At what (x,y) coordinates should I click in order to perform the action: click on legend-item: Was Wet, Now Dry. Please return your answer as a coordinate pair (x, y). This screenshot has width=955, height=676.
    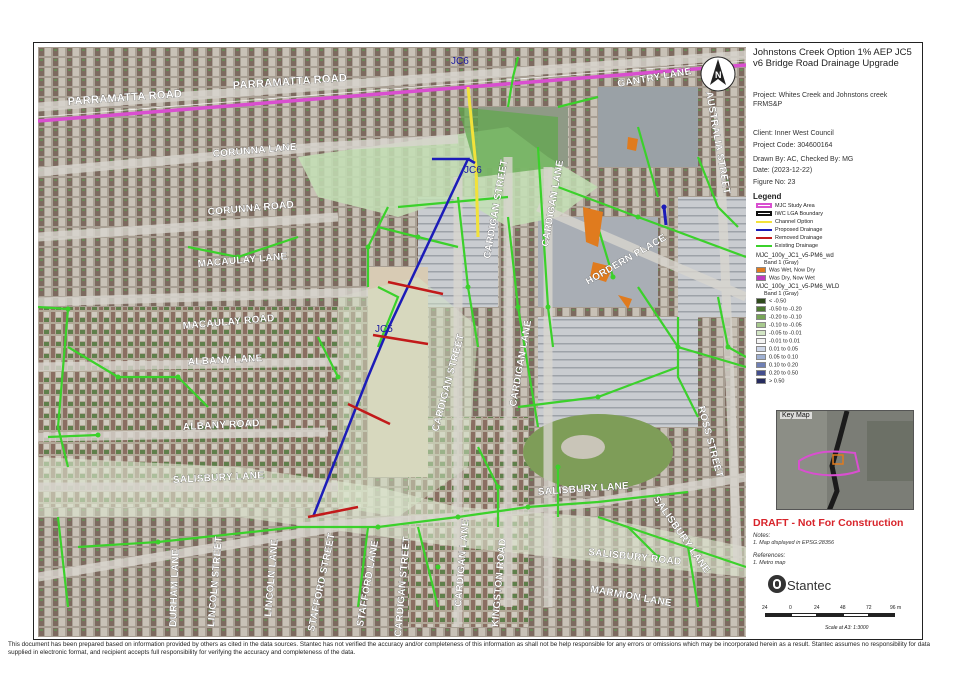
    Looking at the image, I should click on (785, 270).